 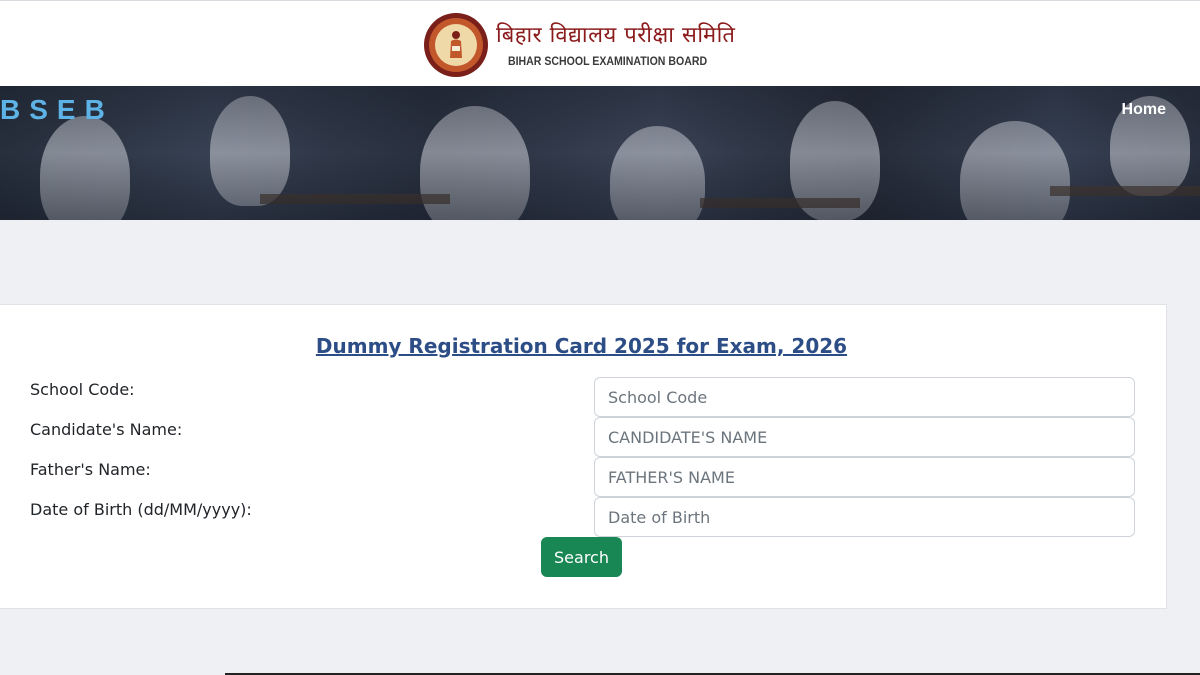 I want to click on dob-input, so click(x=864, y=517).